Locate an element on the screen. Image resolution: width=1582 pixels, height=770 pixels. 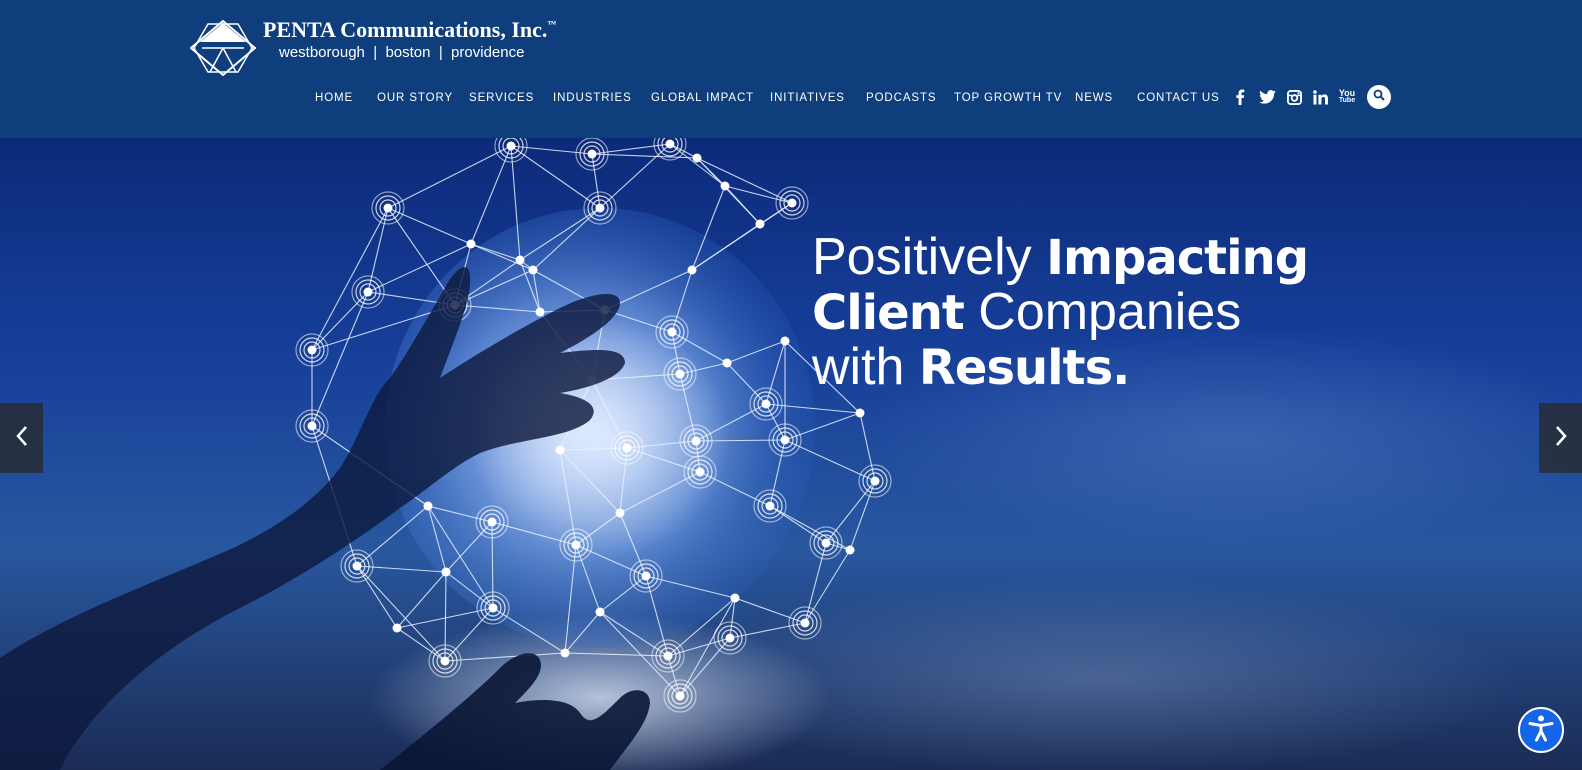
youtube-text-bottom: Tube is located at coordinates (1347, 100).